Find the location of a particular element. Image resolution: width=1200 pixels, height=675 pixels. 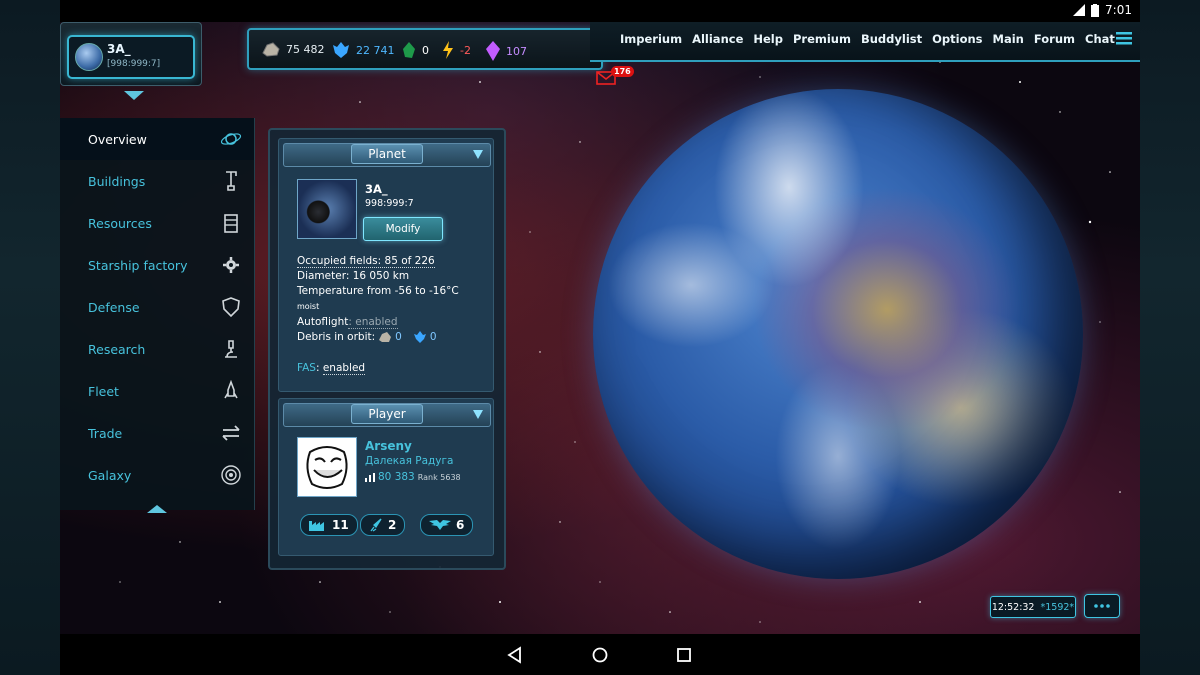

android-status-bar: 7:01 is located at coordinates (600, 11).